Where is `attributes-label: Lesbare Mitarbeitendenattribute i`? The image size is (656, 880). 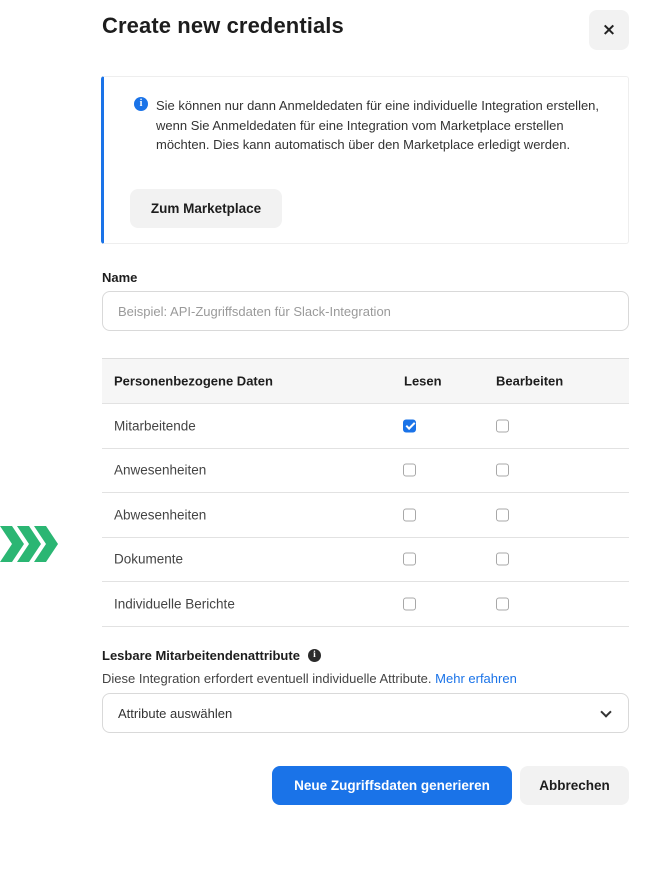
attributes-label: Lesbare Mitarbeitendenattribute i is located at coordinates (211, 655).